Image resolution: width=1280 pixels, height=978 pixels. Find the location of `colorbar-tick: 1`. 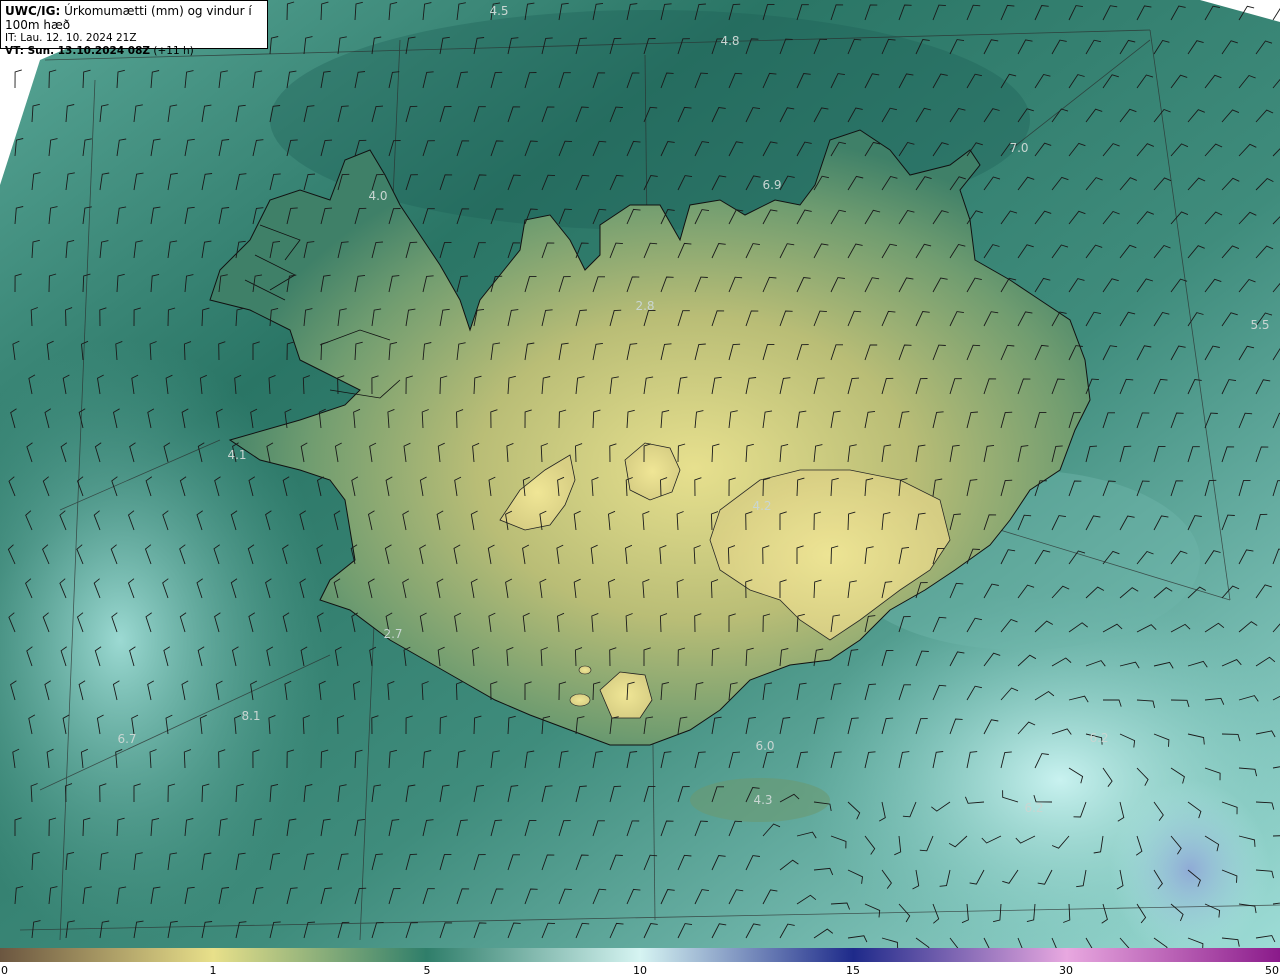

colorbar-tick: 1 is located at coordinates (213, 970).